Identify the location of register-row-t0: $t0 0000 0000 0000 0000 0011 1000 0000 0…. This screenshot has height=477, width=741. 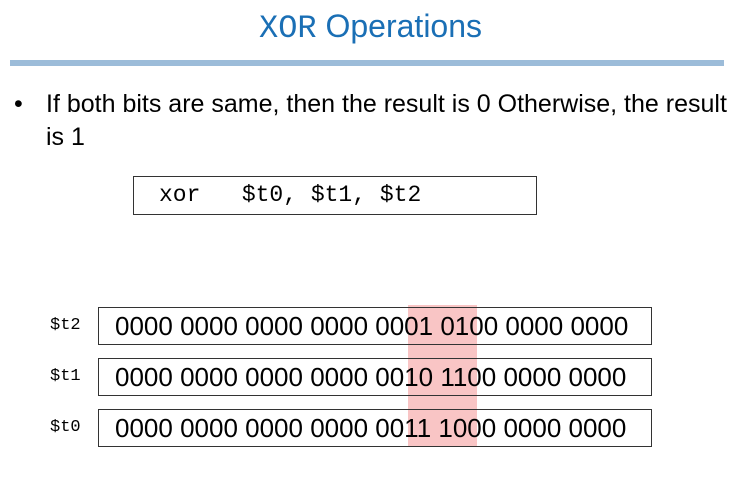
(370, 428).